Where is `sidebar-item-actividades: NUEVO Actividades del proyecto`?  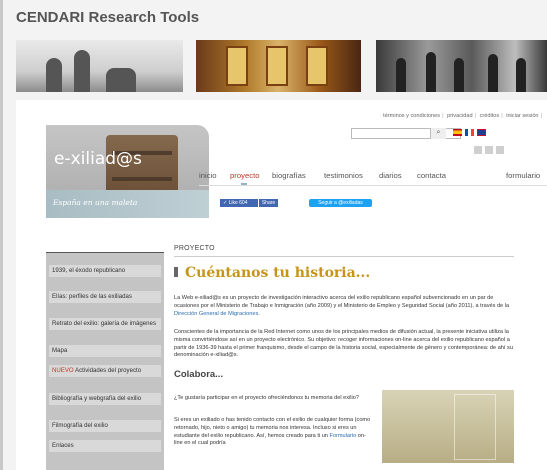
sidebar-item-actividades: NUEVO Actividades del proyecto is located at coordinates (105, 371).